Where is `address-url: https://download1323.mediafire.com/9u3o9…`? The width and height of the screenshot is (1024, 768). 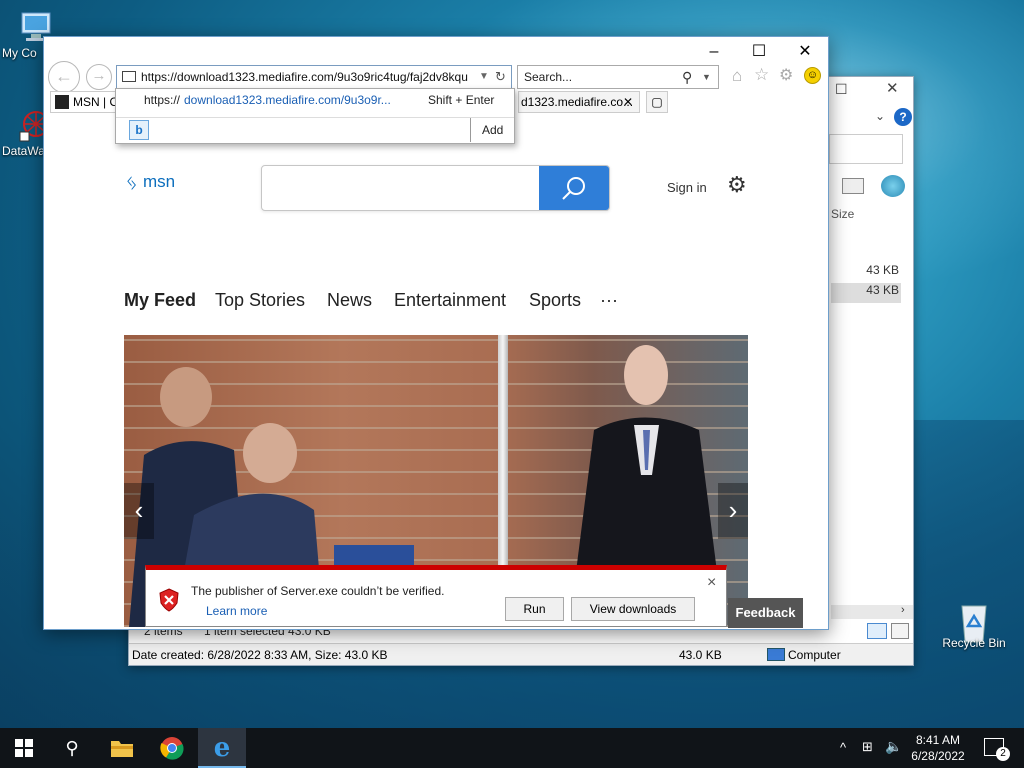
address-url: https://download1323.mediafire.com/9u3o9… is located at coordinates (307, 77).